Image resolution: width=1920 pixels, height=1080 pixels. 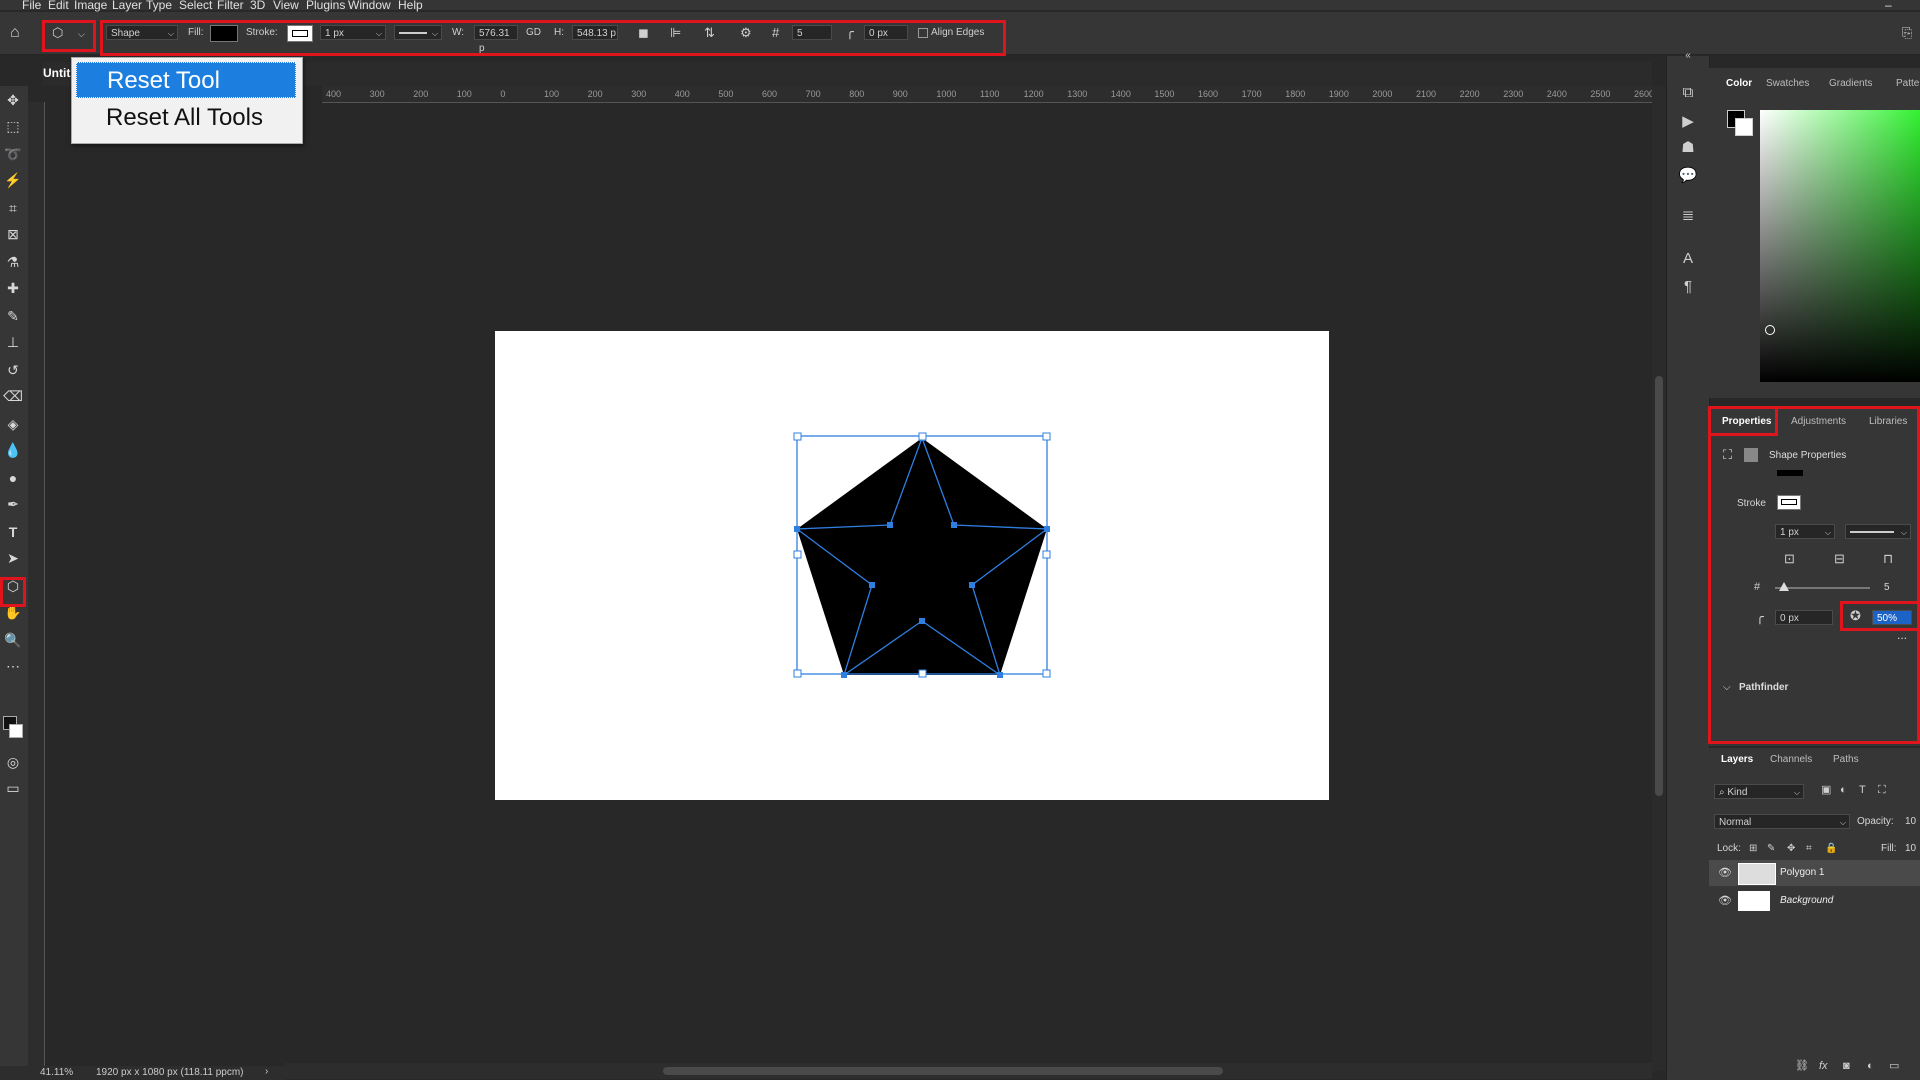 I want to click on filter-type-icon: T, so click(x=1862, y=790).